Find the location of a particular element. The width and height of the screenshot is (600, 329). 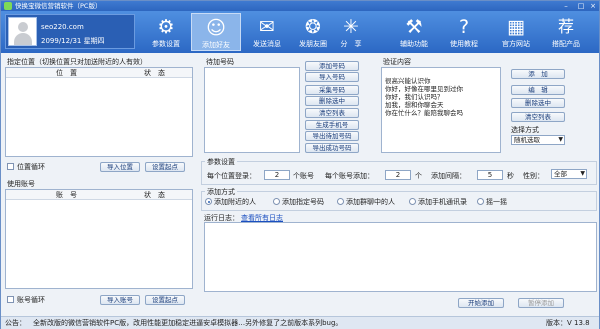

account-loop-label: 账号循环 is located at coordinates (31, 300).